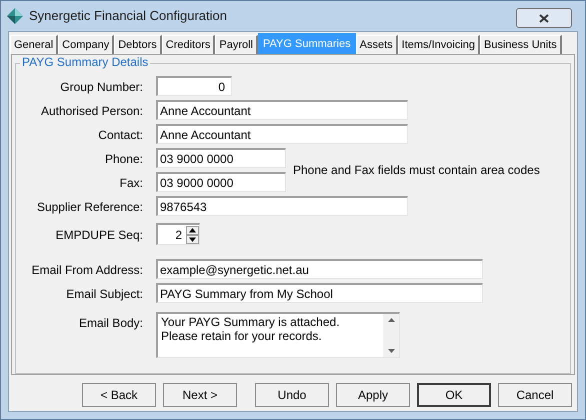 The width and height of the screenshot is (586, 420). I want to click on hint-text: Phone and Fax fields must contain area codes, so click(416, 170).